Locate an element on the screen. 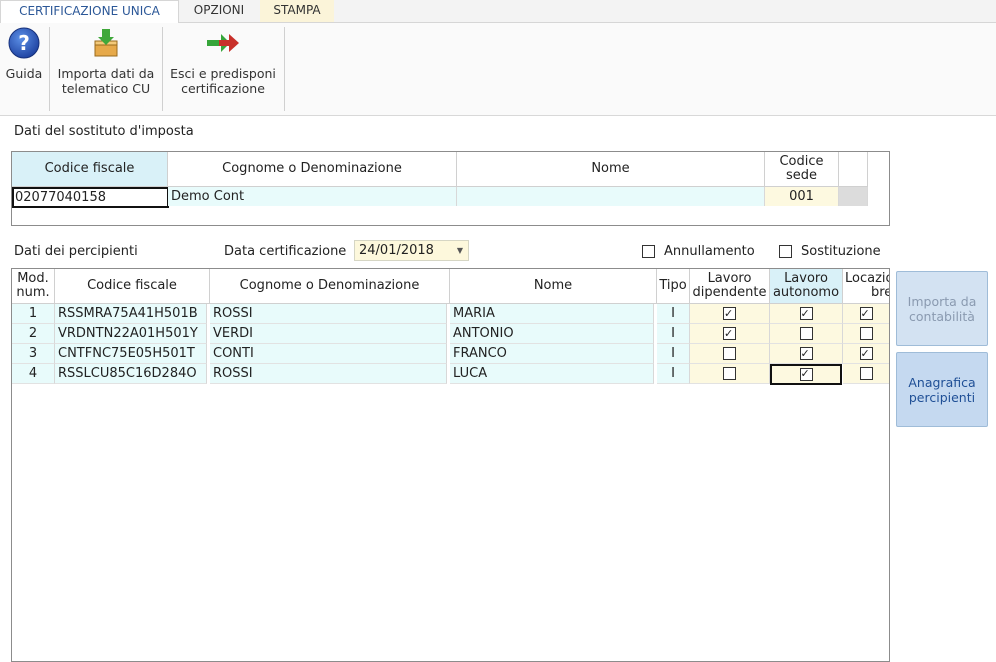  sostituzione-checkbox: Sostituzione is located at coordinates (830, 251).